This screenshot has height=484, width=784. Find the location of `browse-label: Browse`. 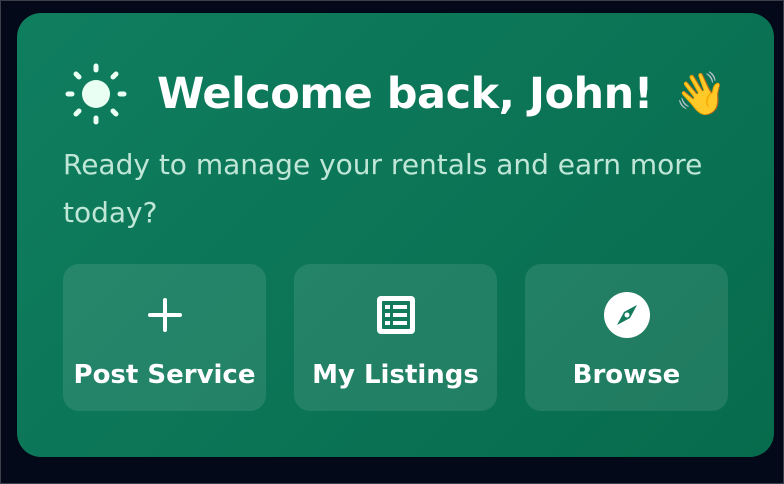

browse-label: Browse is located at coordinates (626, 375).